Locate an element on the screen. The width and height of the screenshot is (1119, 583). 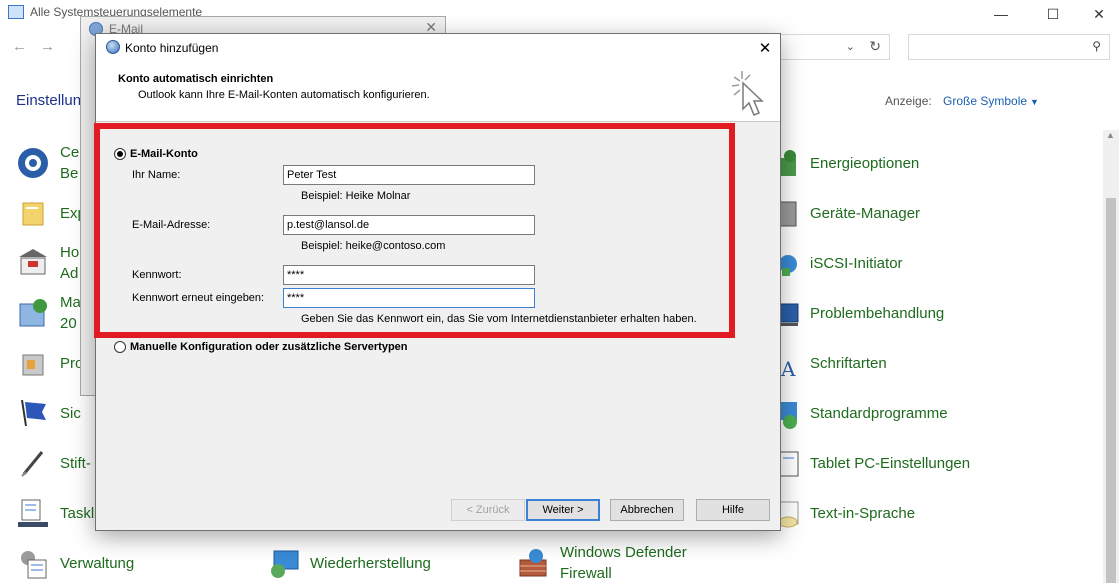
password-repeat-label: Kennwort erneut eingeben: is located at coordinates (198, 298).